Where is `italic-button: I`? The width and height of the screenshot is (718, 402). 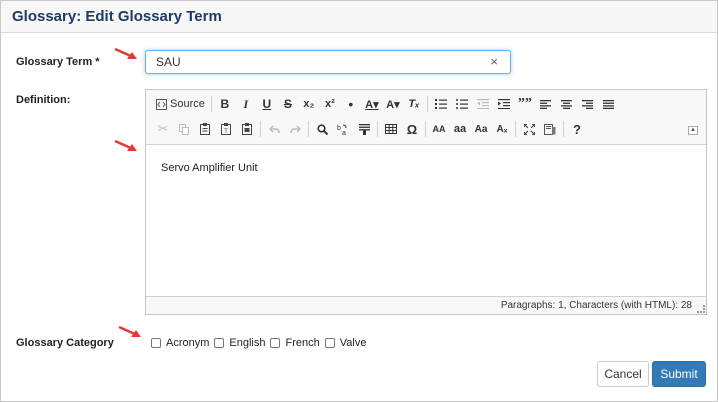
italic-button: I is located at coordinates (246, 104).